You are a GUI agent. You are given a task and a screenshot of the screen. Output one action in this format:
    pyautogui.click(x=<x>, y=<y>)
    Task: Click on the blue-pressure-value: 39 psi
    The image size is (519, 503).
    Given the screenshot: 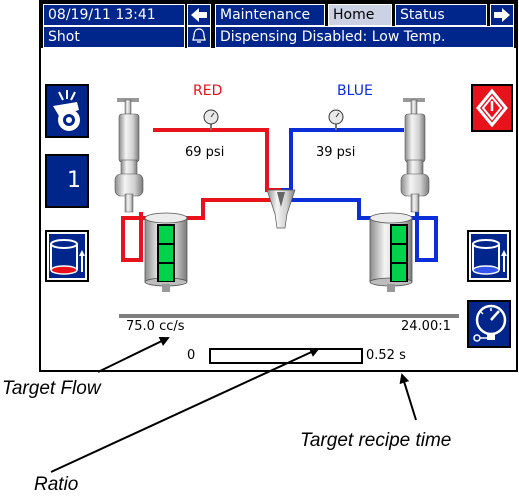 What is the action you would take?
    pyautogui.click(x=336, y=152)
    